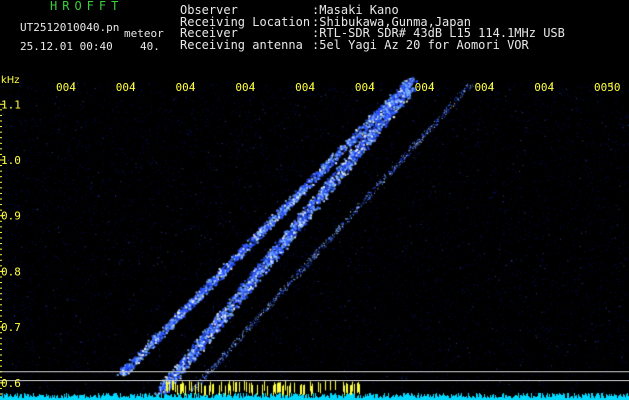  What do you see at coordinates (10, 80) in the screenshot?
I see `y-axis-unit: kHz` at bounding box center [10, 80].